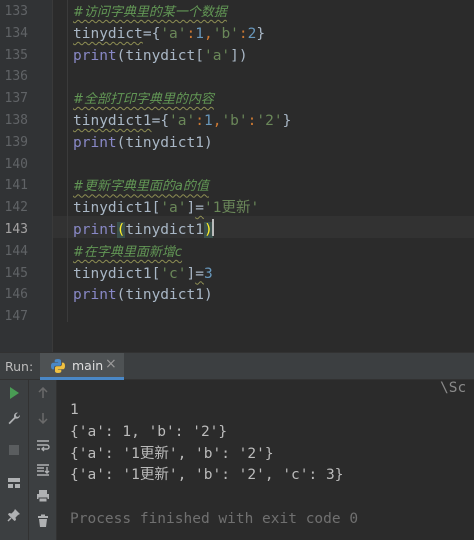 This screenshot has width=474, height=540. Describe the element at coordinates (43, 445) in the screenshot. I see `soft-wrap-icon` at that location.